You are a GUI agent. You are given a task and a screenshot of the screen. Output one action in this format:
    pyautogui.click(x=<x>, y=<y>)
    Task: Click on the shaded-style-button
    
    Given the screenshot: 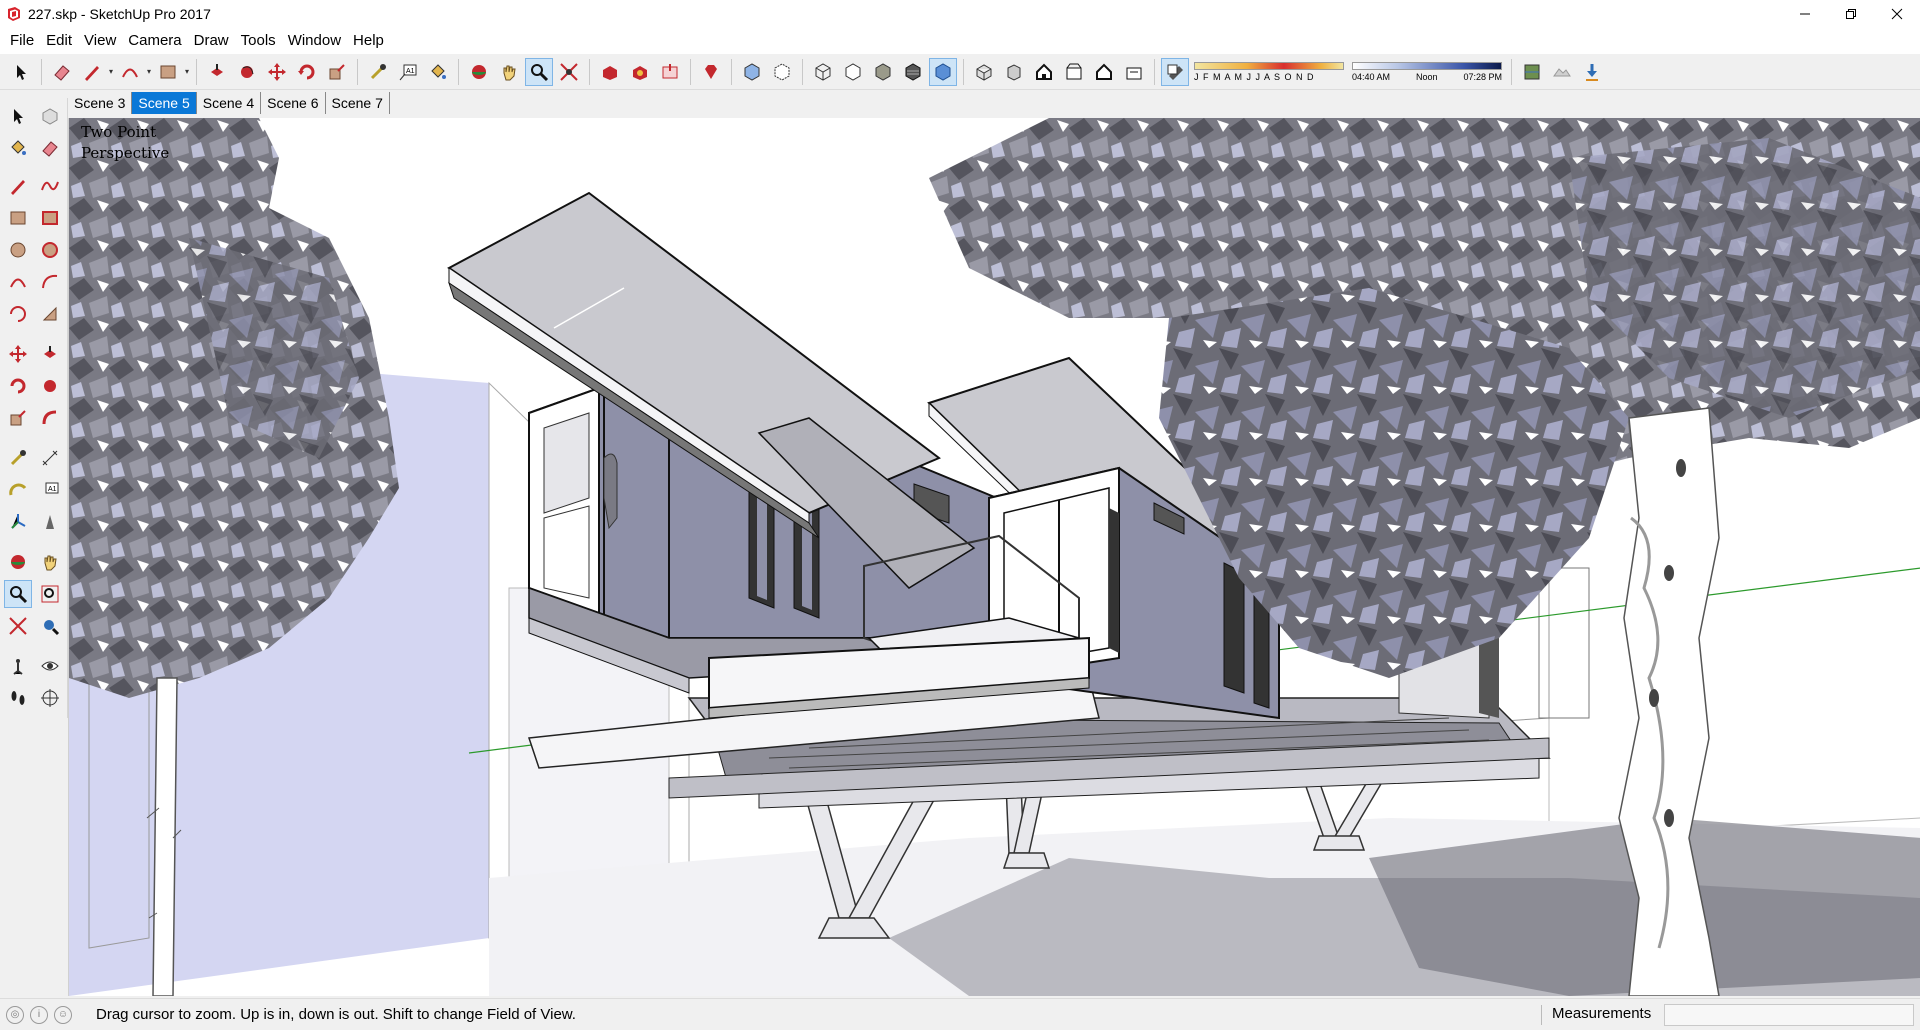 What is the action you would take?
    pyautogui.click(x=883, y=72)
    